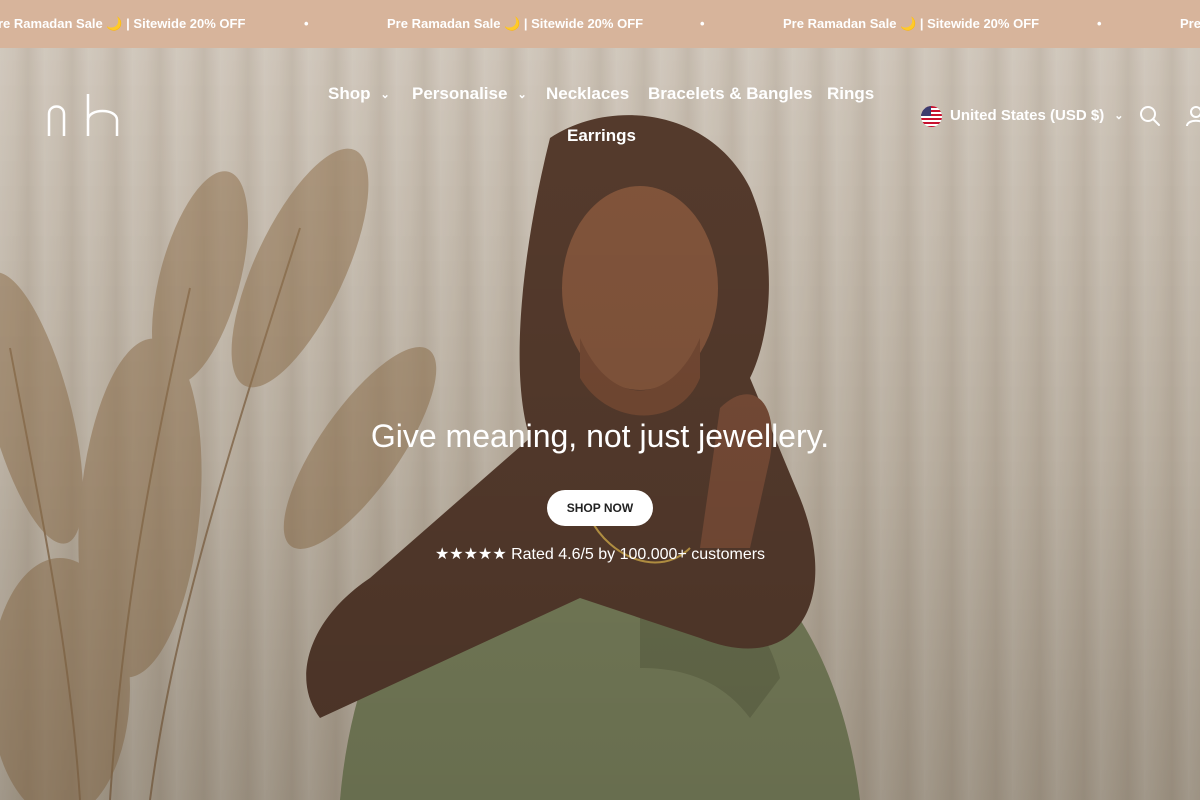 The width and height of the screenshot is (1200, 800). Describe the element at coordinates (587, 94) in the screenshot. I see `nav-item-necklaces: Necklaces` at that location.